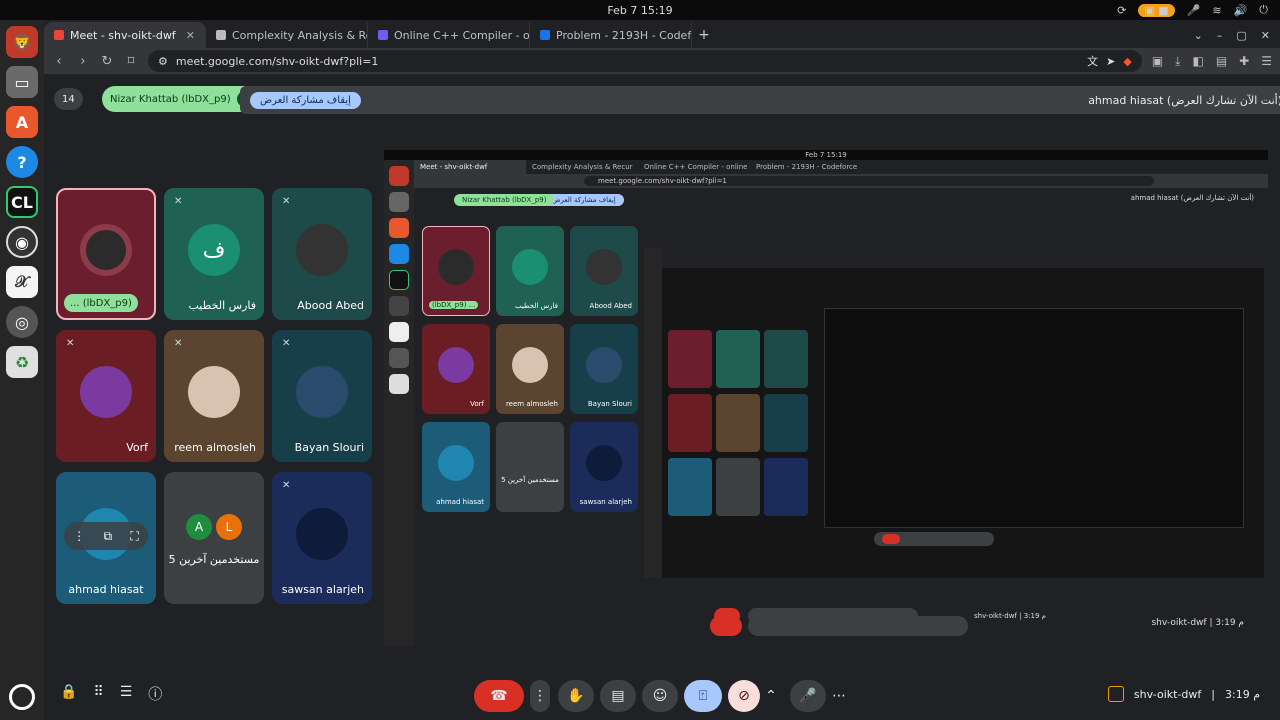  I want to click on frame-icon: ⛶, so click(134, 536).